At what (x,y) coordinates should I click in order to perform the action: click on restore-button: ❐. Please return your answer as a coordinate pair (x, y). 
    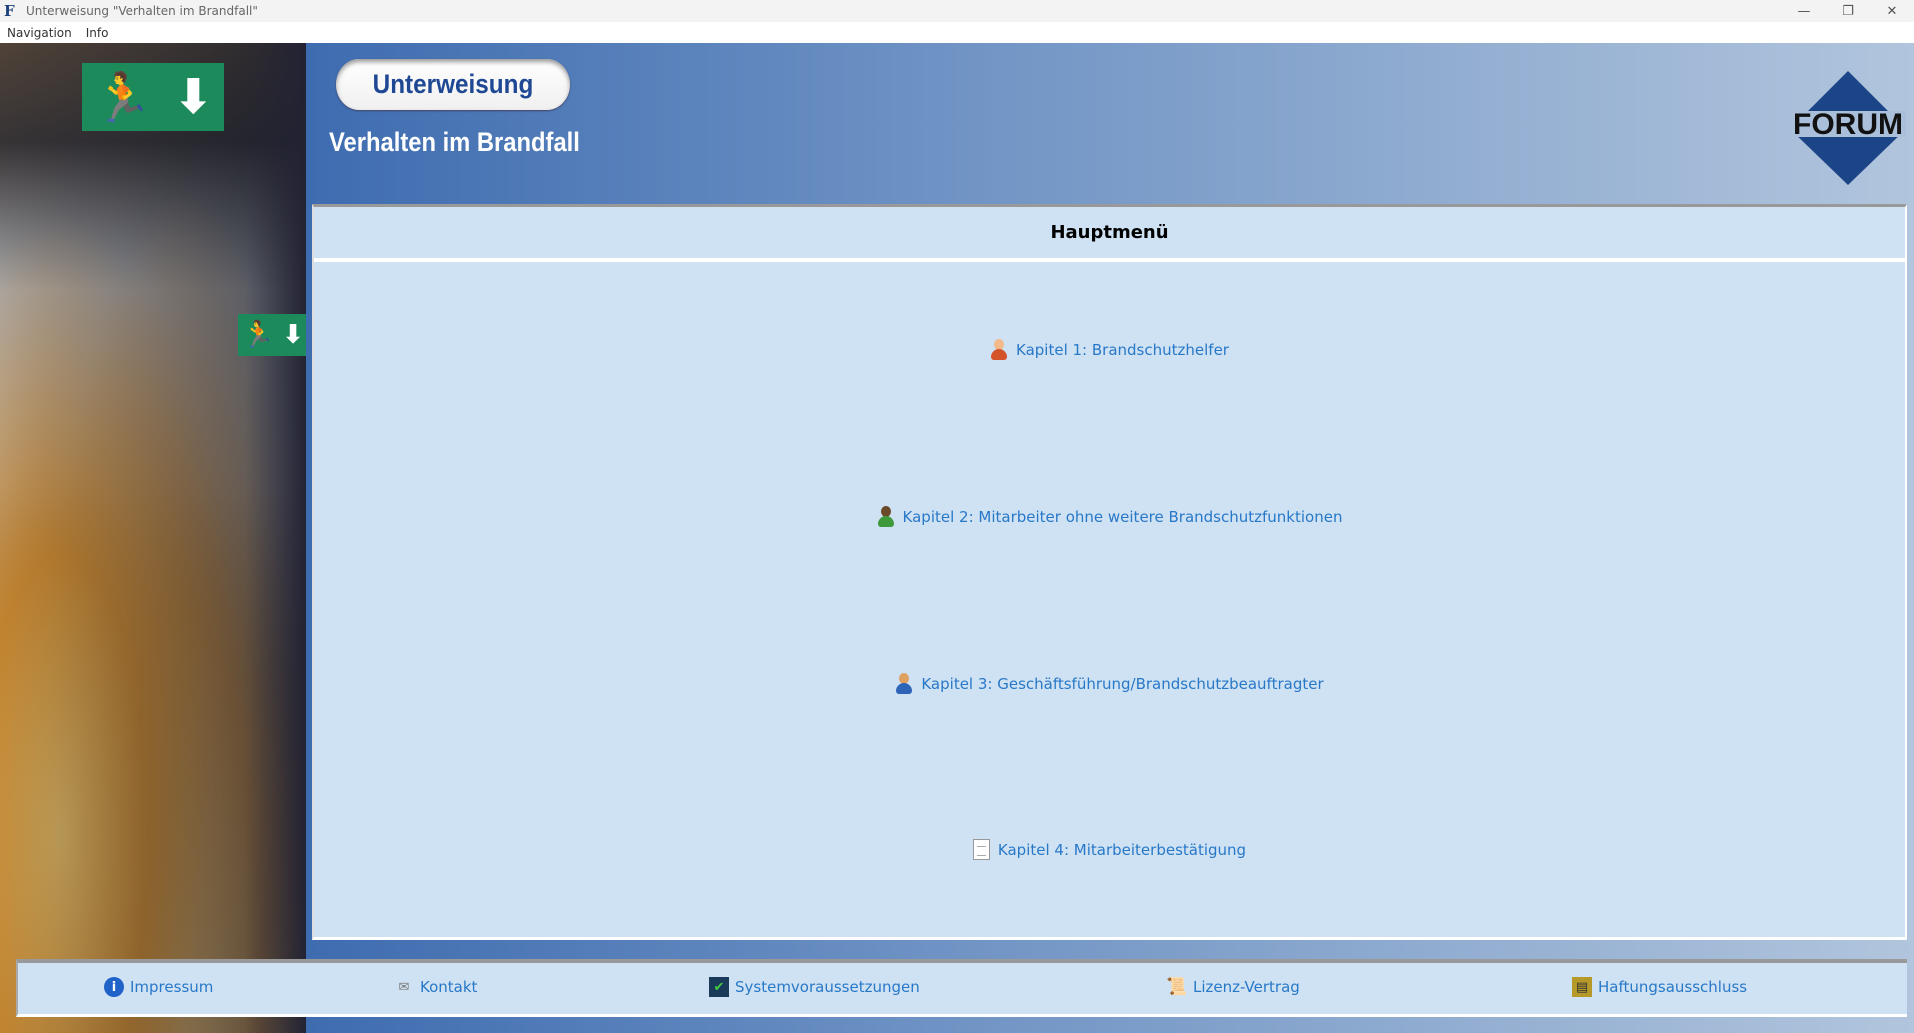
    Looking at the image, I should click on (1848, 11).